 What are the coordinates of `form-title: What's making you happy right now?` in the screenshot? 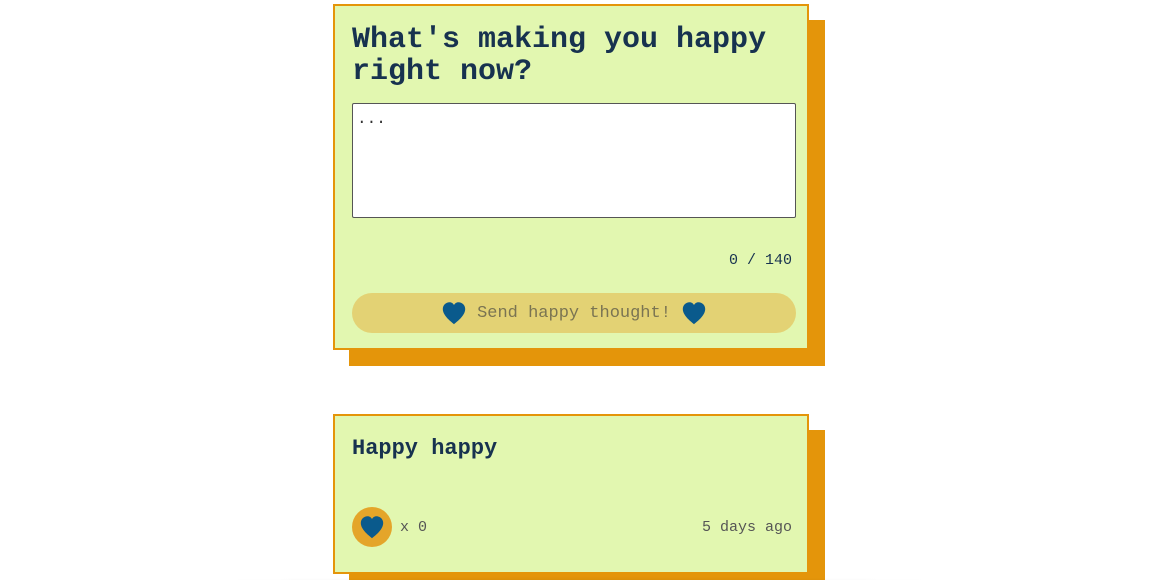 It's located at (559, 56).